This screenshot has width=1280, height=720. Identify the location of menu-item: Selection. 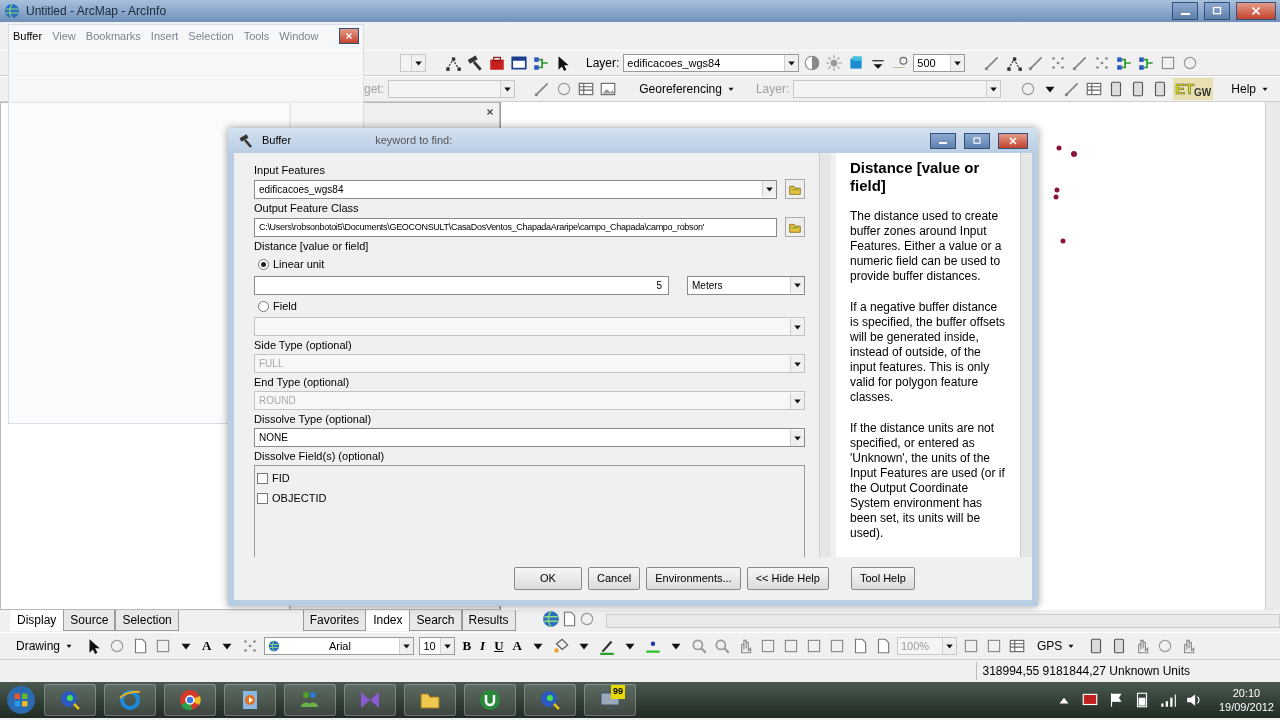
(211, 36).